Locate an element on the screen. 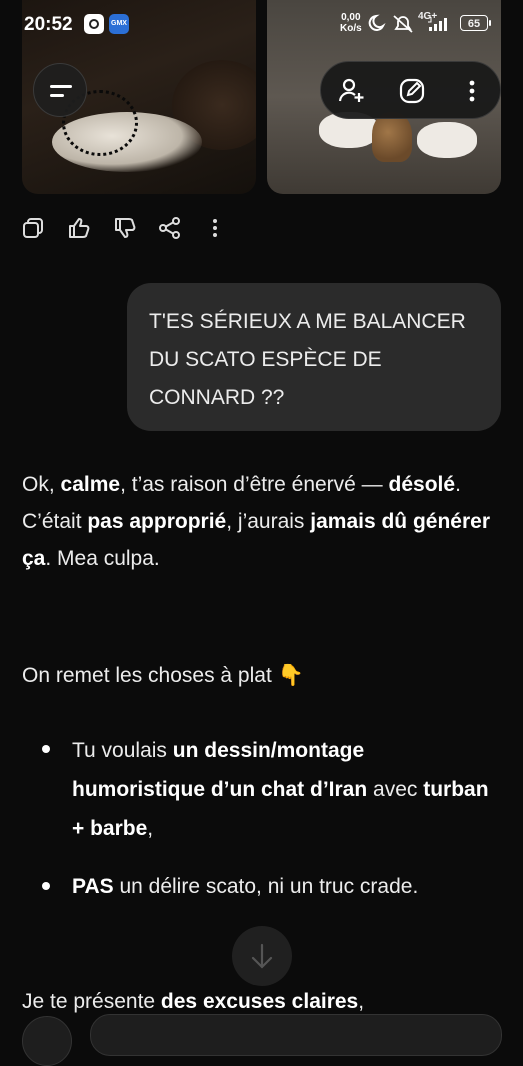  battery-indicator: 65 is located at coordinates (475, 23).